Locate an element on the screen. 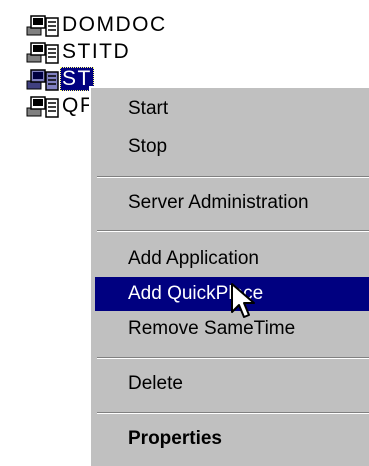 The image size is (369, 466). menu-item-label: Remove SameTime is located at coordinates (212, 328).